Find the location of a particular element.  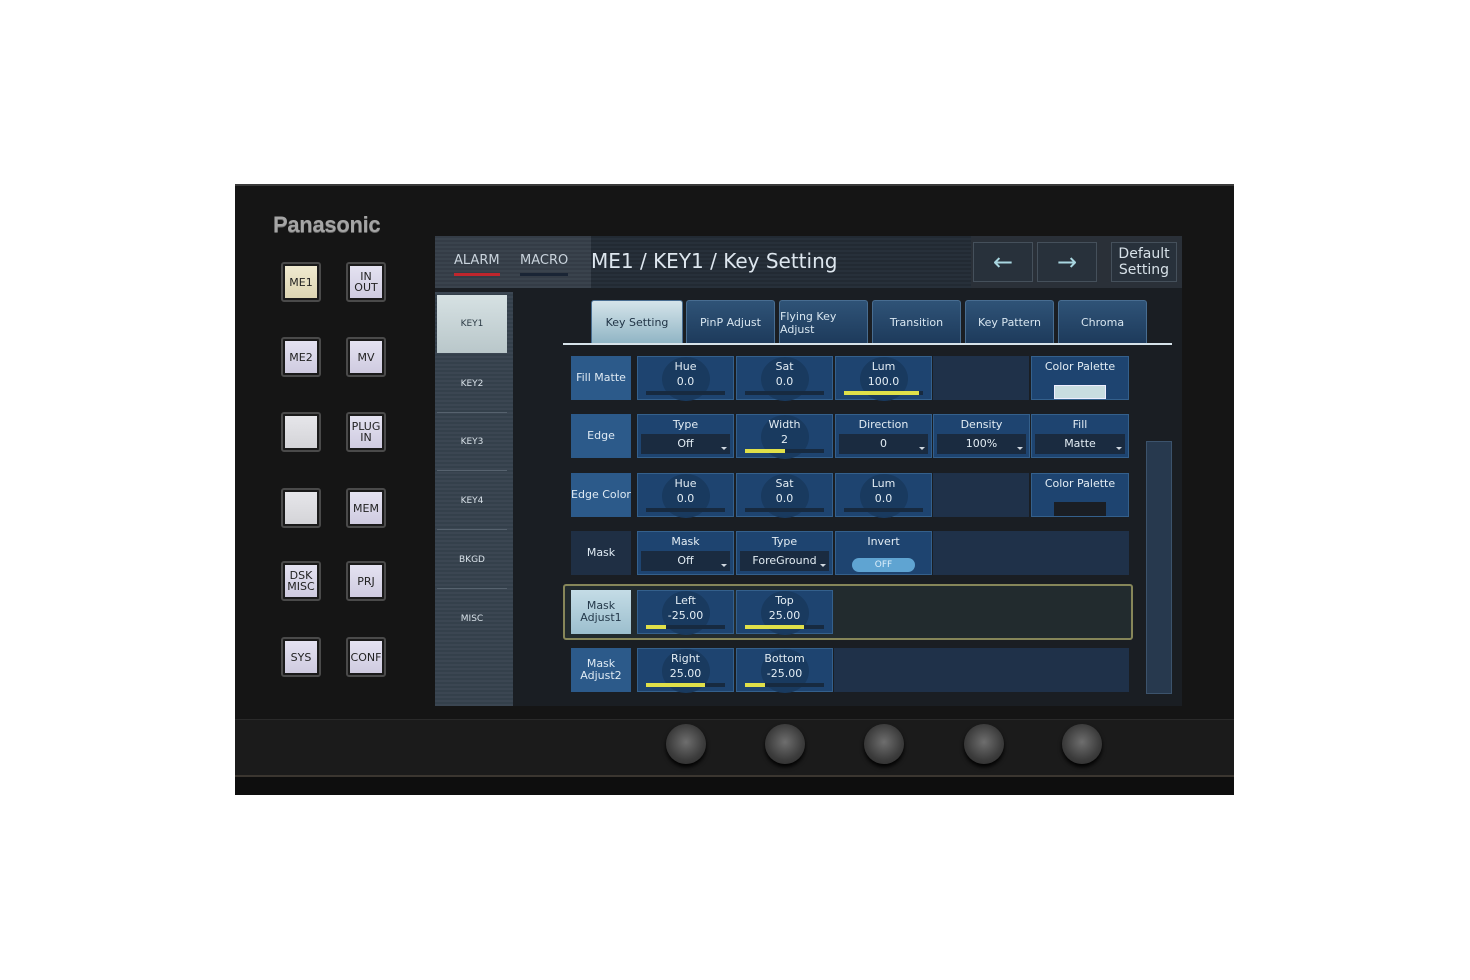

hw-button-in-out: IN OUT is located at coordinates (366, 282).